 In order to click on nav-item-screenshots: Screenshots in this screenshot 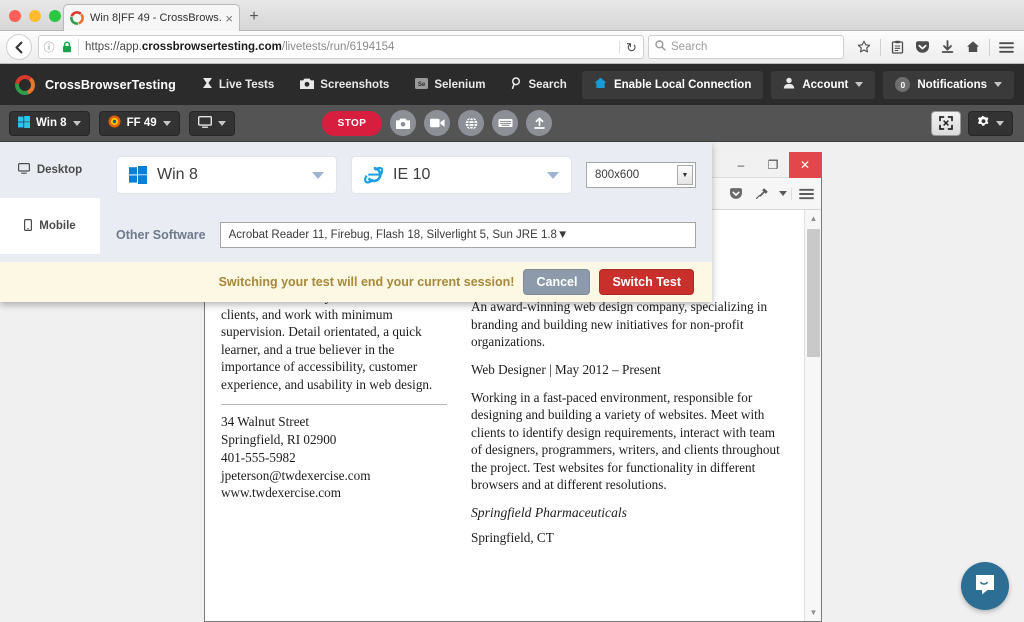, I will do `click(344, 85)`.